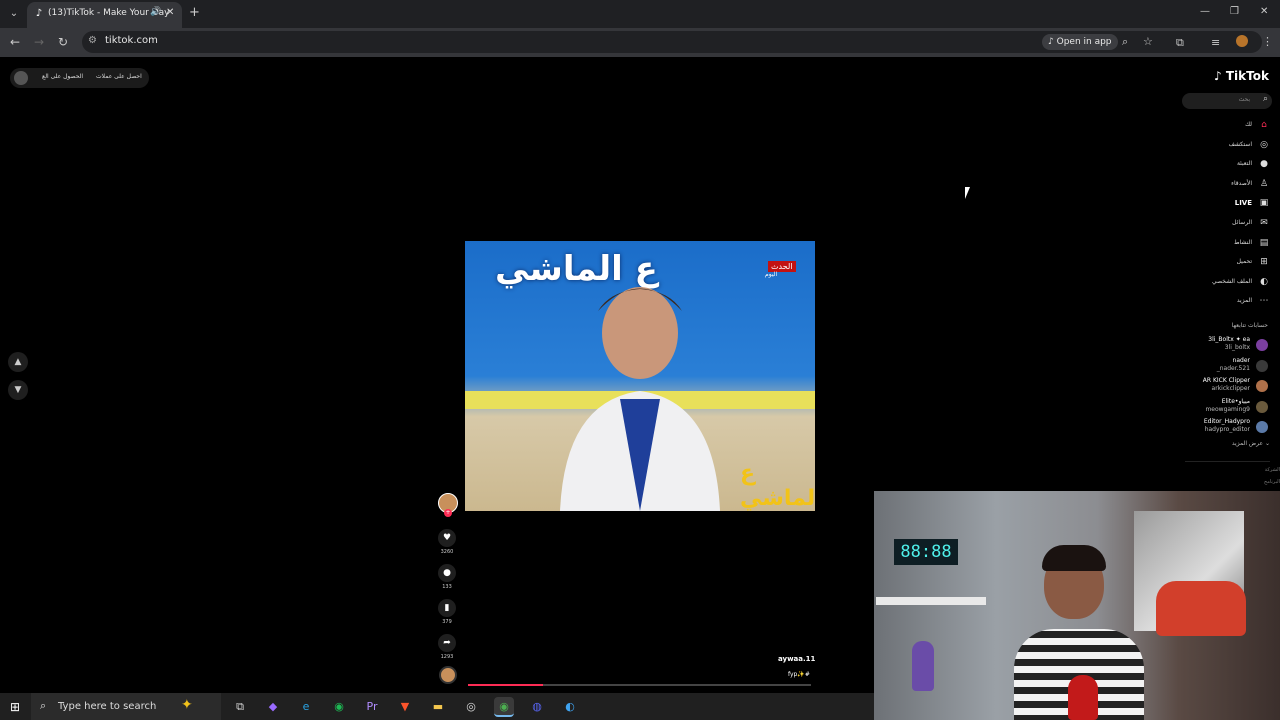 This screenshot has height=720, width=1280. I want to click on tab-search-button: ⌄, so click(14, 14).